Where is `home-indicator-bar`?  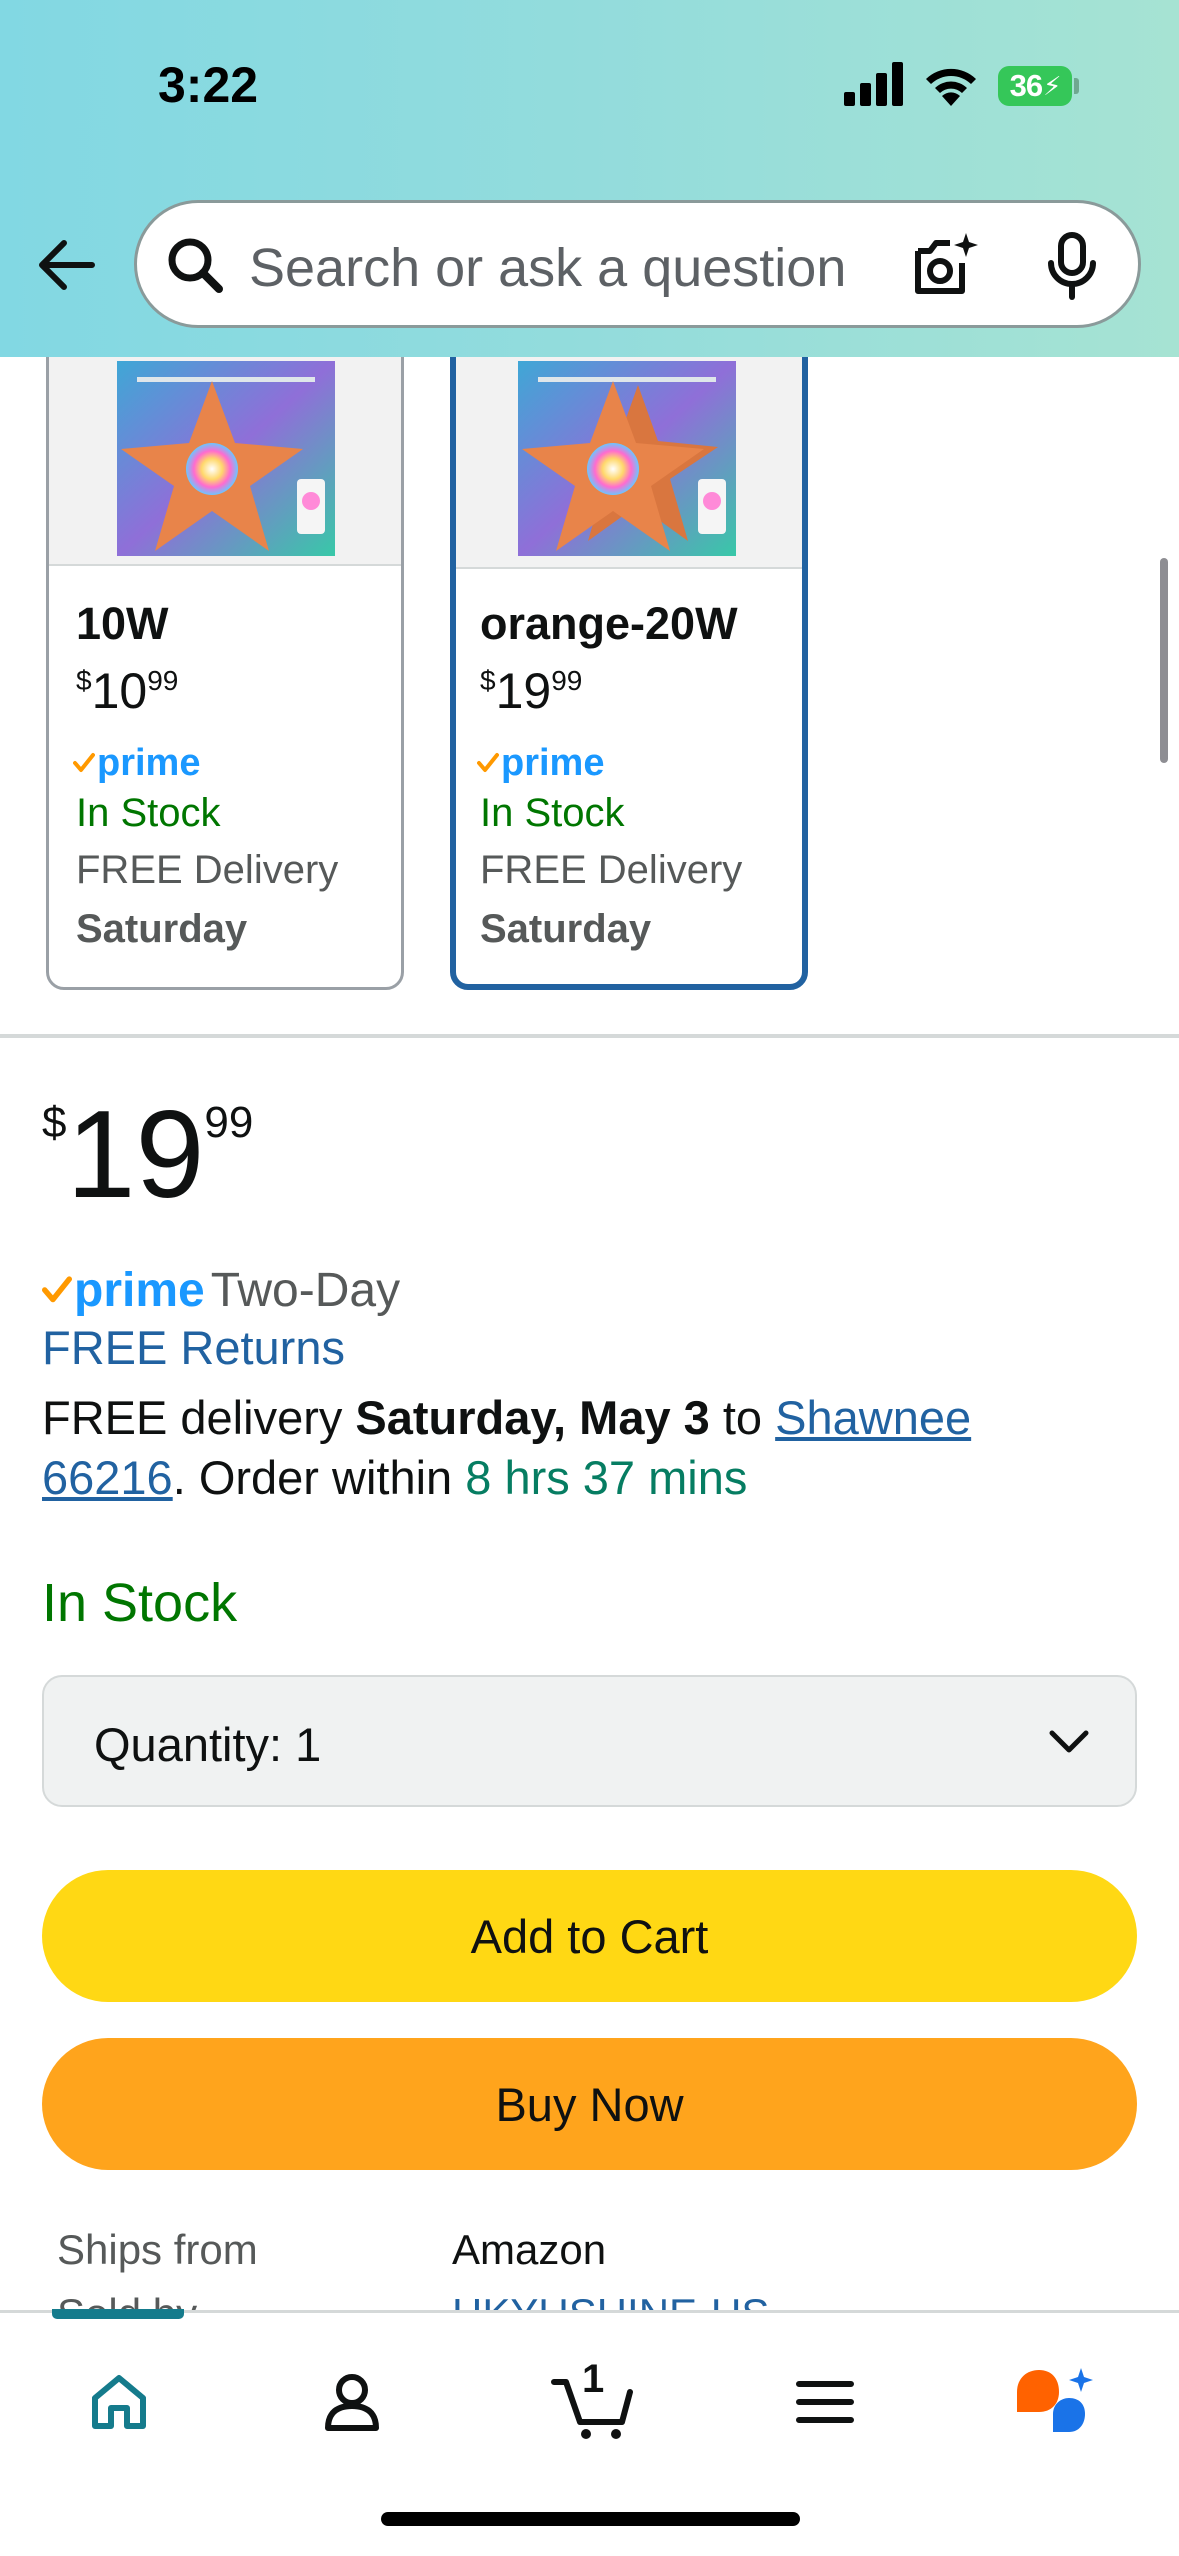 home-indicator-bar is located at coordinates (590, 2519).